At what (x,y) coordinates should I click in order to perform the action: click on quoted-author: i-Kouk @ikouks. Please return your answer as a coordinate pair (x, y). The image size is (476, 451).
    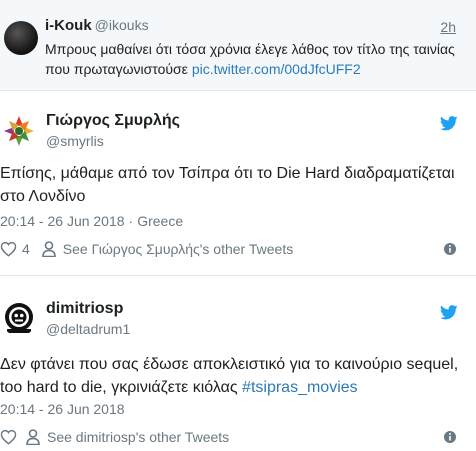
    Looking at the image, I should click on (97, 25).